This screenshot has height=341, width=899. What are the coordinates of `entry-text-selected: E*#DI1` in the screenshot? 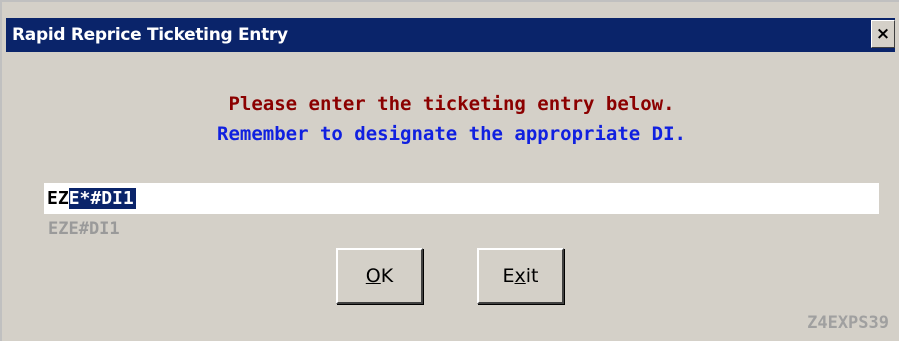 It's located at (102, 198).